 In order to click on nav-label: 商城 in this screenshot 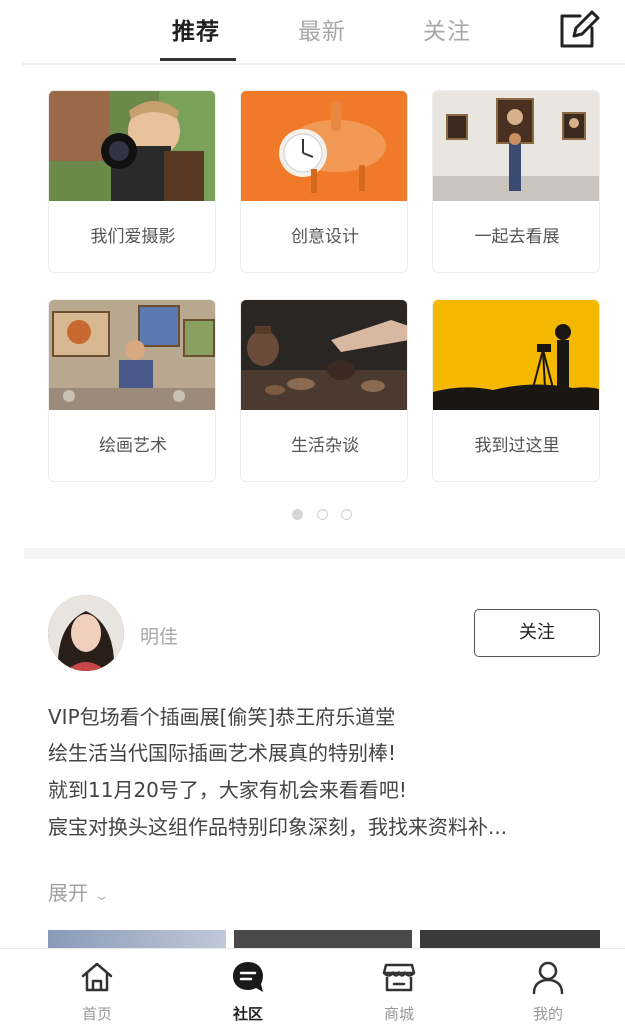, I will do `click(398, 1014)`.